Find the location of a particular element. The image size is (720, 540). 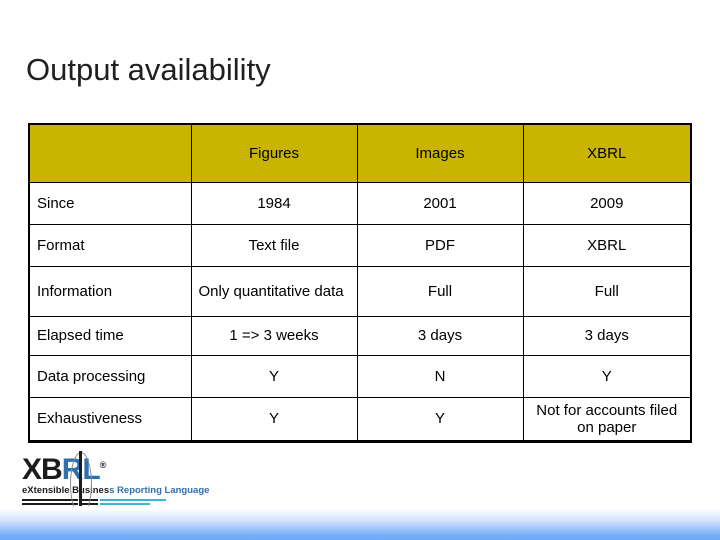

row-label-exhaustiveness: Exhaustiveness is located at coordinates (110, 419).